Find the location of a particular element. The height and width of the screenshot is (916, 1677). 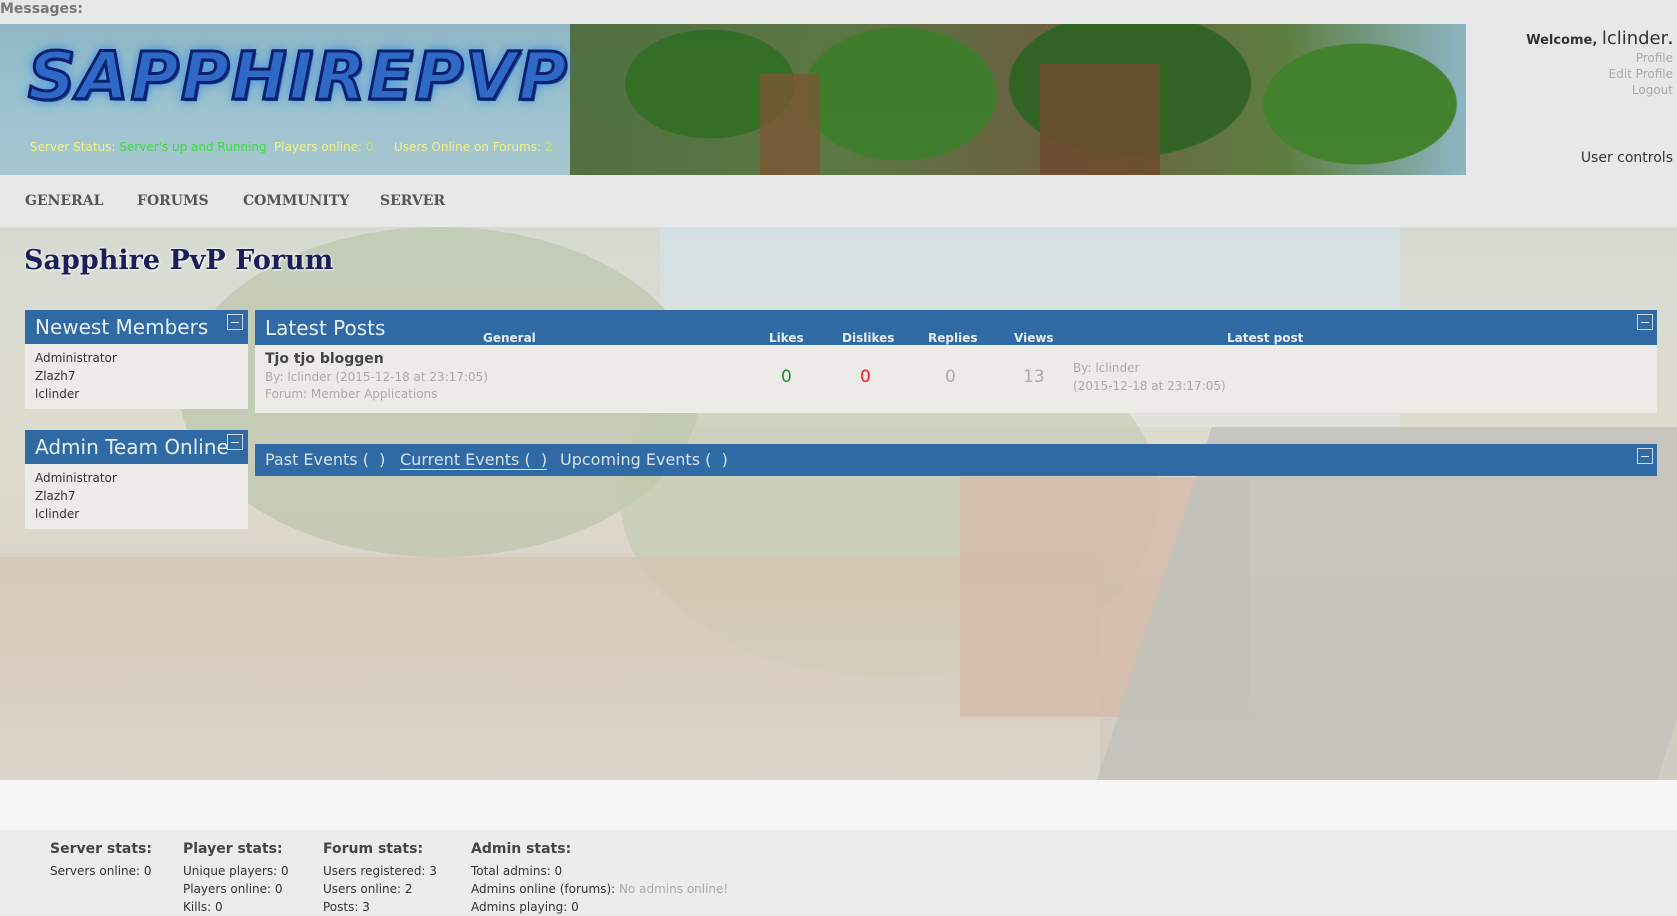

latest-posts-title: Latest Posts is located at coordinates (325, 328).